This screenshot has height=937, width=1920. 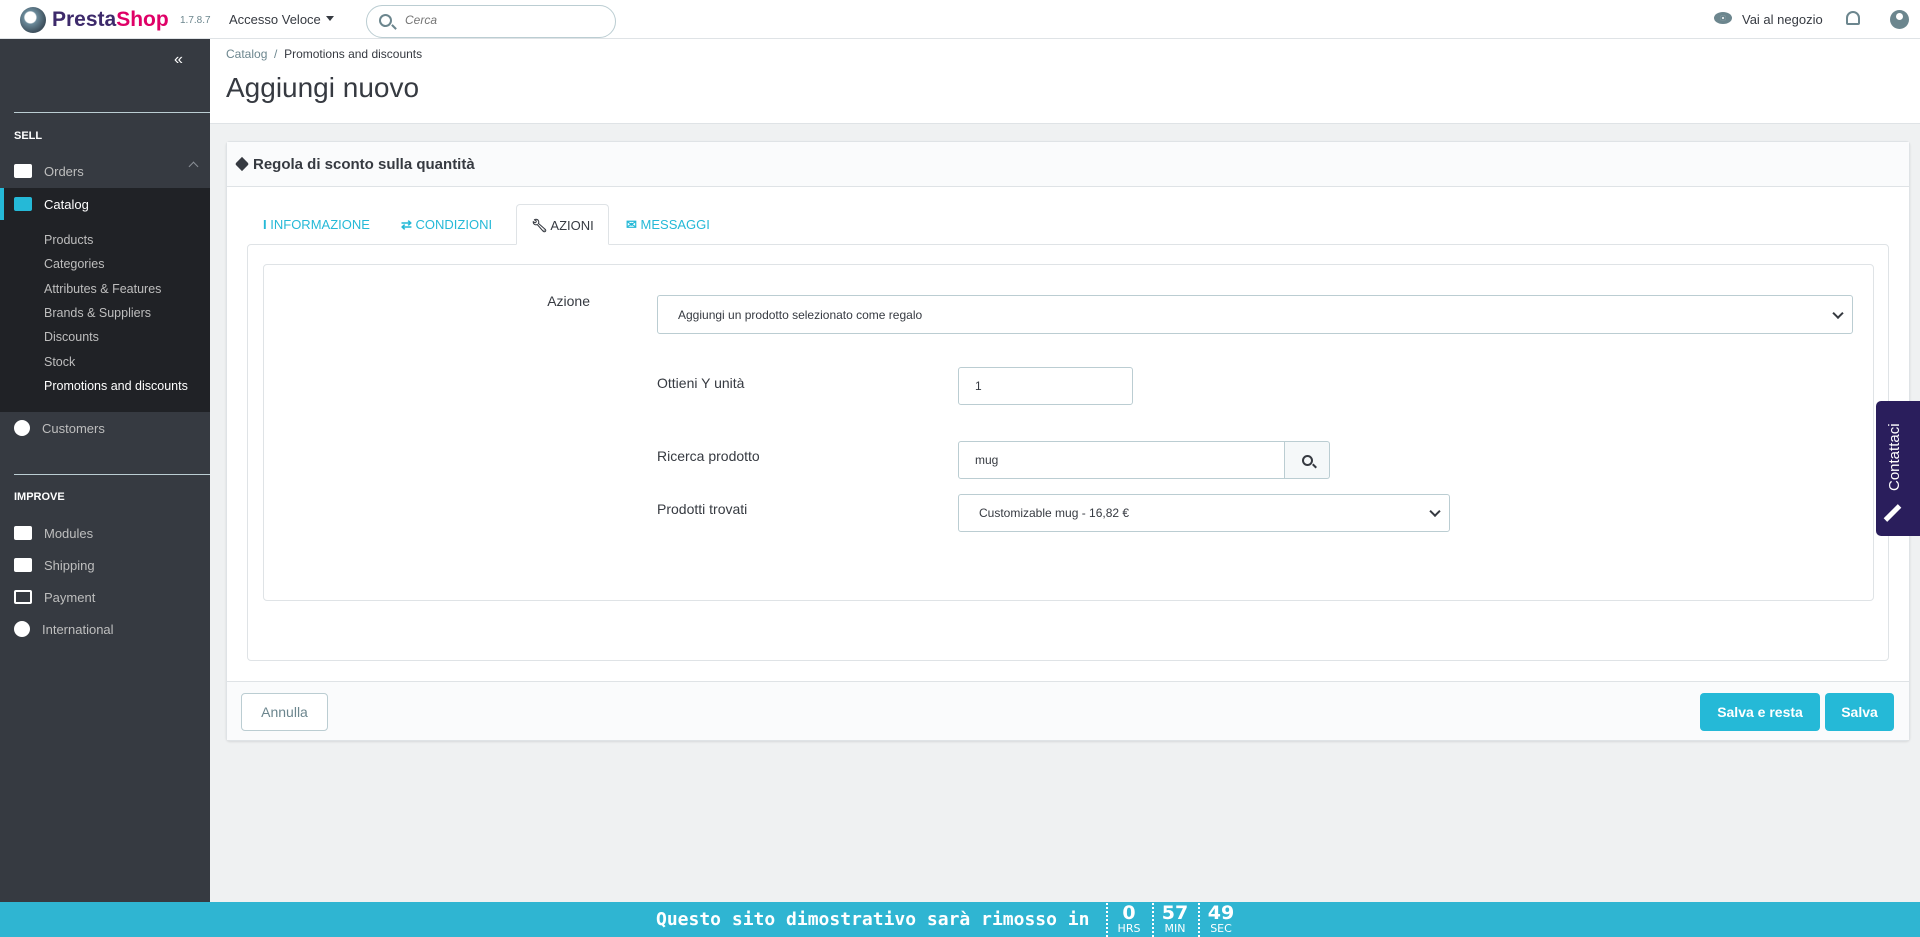 I want to click on sidebar-item-modules: Modules, so click(x=105, y=533).